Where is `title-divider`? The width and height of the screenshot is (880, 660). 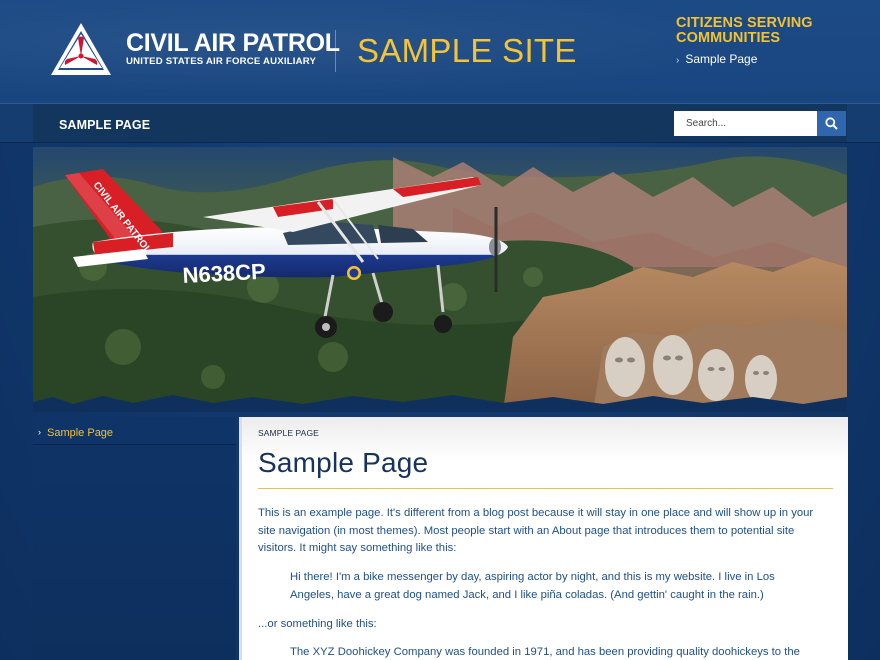 title-divider is located at coordinates (545, 488).